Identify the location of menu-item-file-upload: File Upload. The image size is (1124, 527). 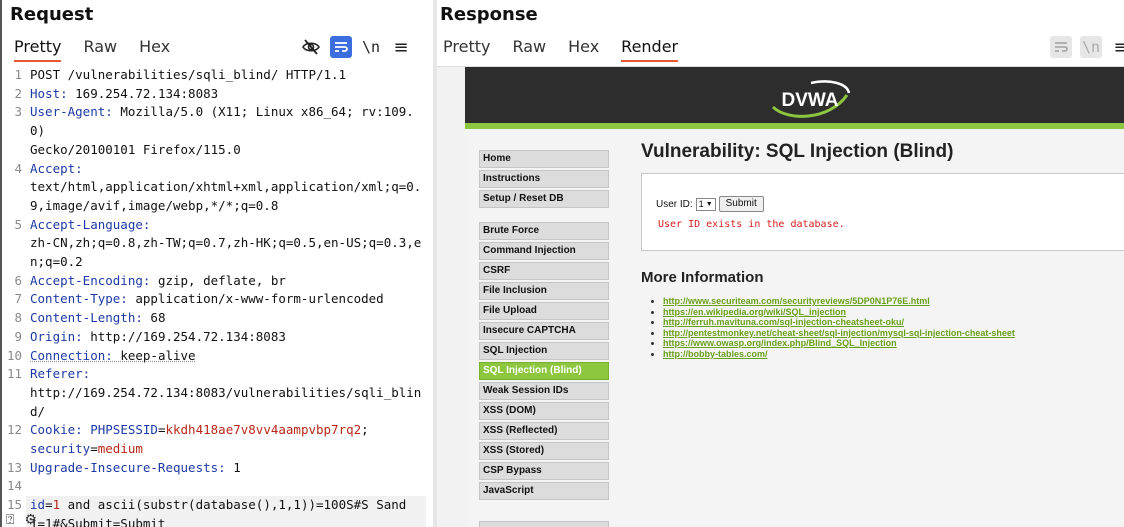
(544, 311).